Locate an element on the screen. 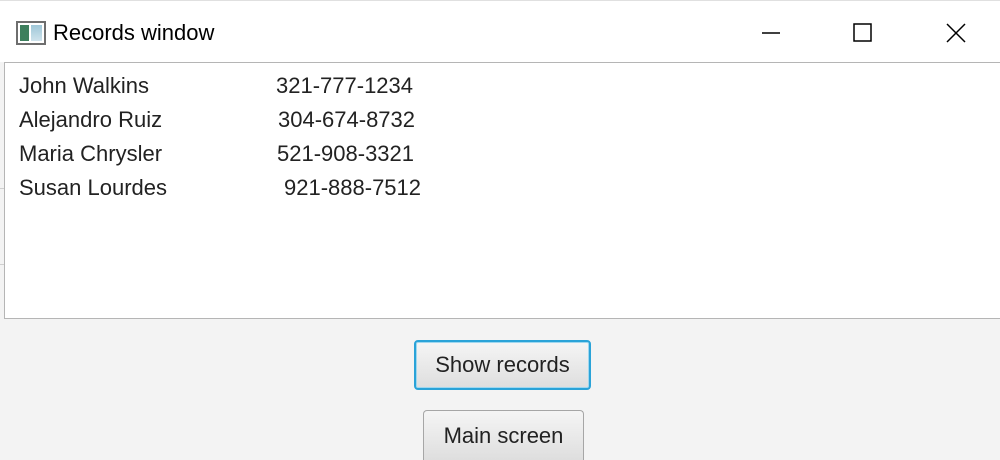 The height and width of the screenshot is (460, 1000). title-bar: Records window is located at coordinates (500, 31).